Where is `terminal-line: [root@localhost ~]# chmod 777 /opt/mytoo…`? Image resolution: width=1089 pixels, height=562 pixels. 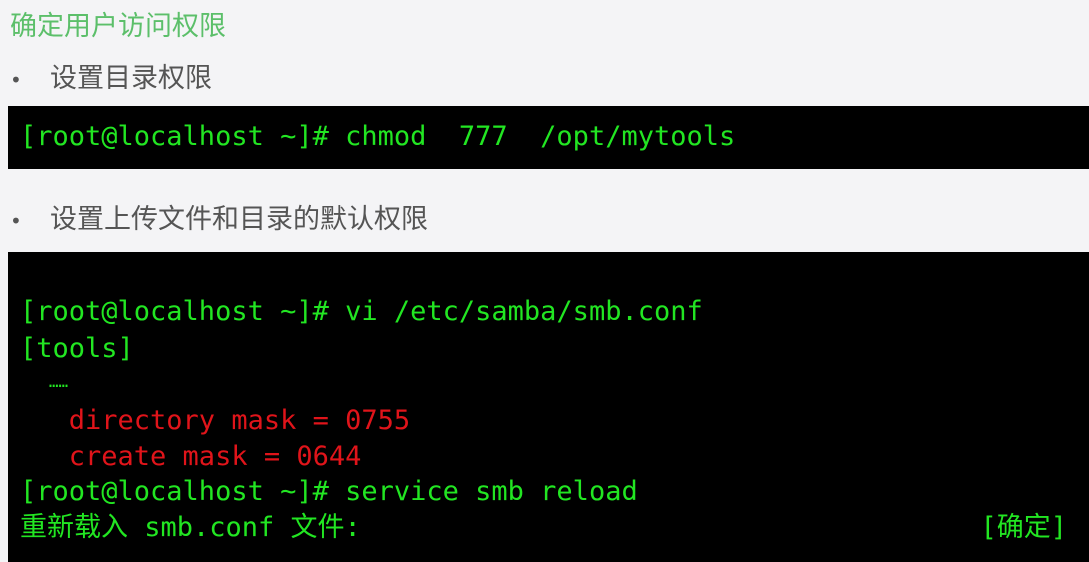
terminal-line: [root@localhost ~]# chmod 777 /opt/mytoo… is located at coordinates (378, 136).